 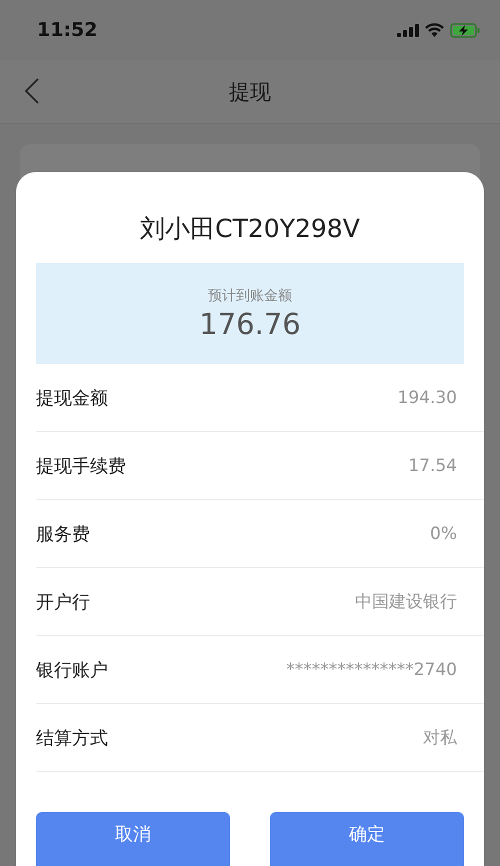 I want to click on cancel-button: 取消, so click(x=133, y=839).